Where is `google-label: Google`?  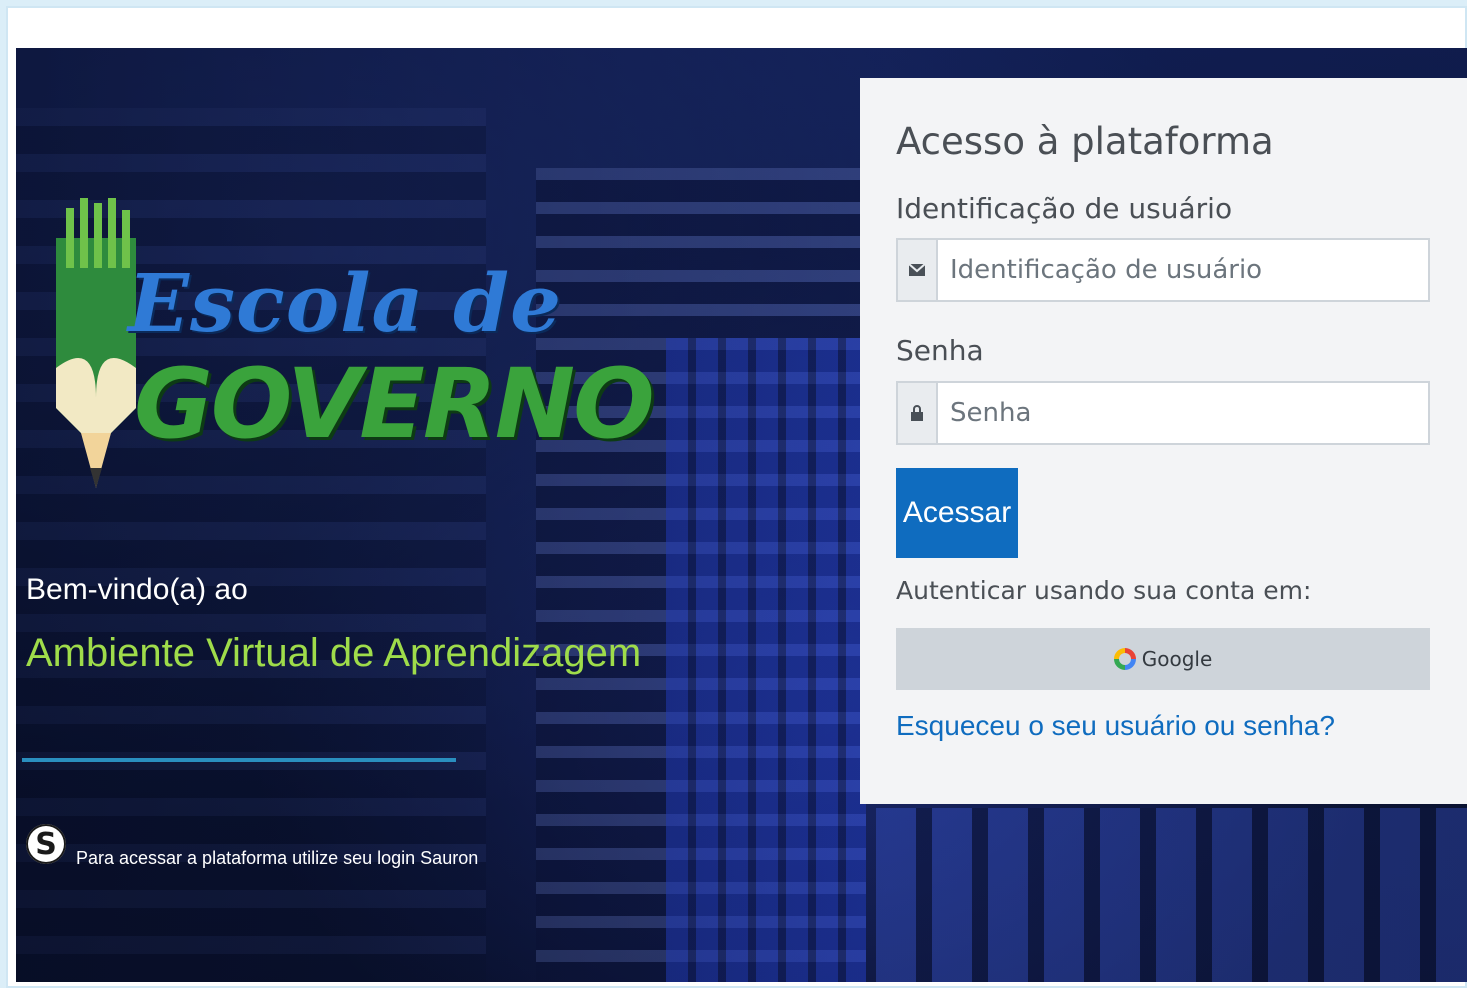 google-label: Google is located at coordinates (1177, 659).